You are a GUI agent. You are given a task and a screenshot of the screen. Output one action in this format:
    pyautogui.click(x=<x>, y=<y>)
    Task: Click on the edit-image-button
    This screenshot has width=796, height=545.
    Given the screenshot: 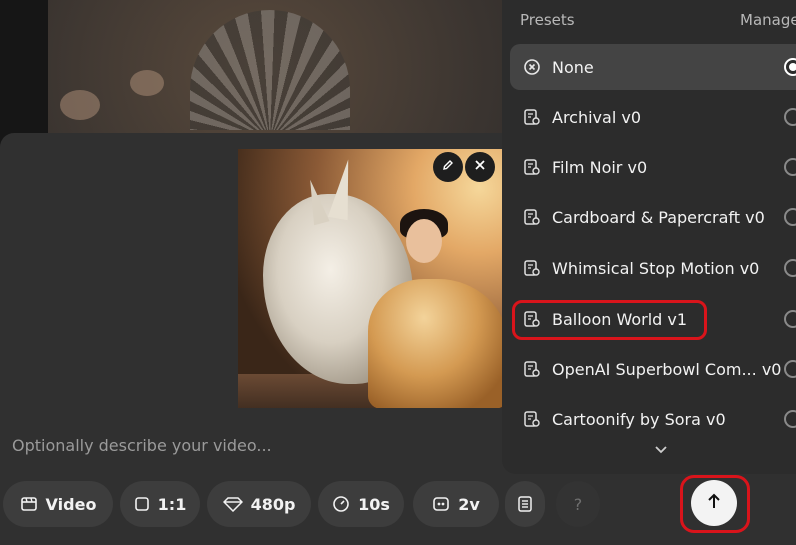 What is the action you would take?
    pyautogui.click(x=448, y=167)
    